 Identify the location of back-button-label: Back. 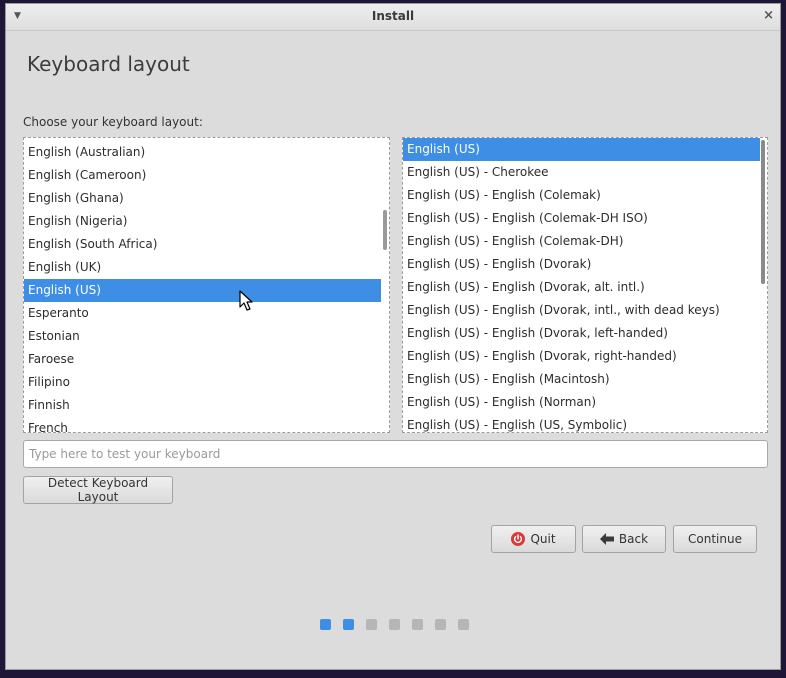
(633, 539).